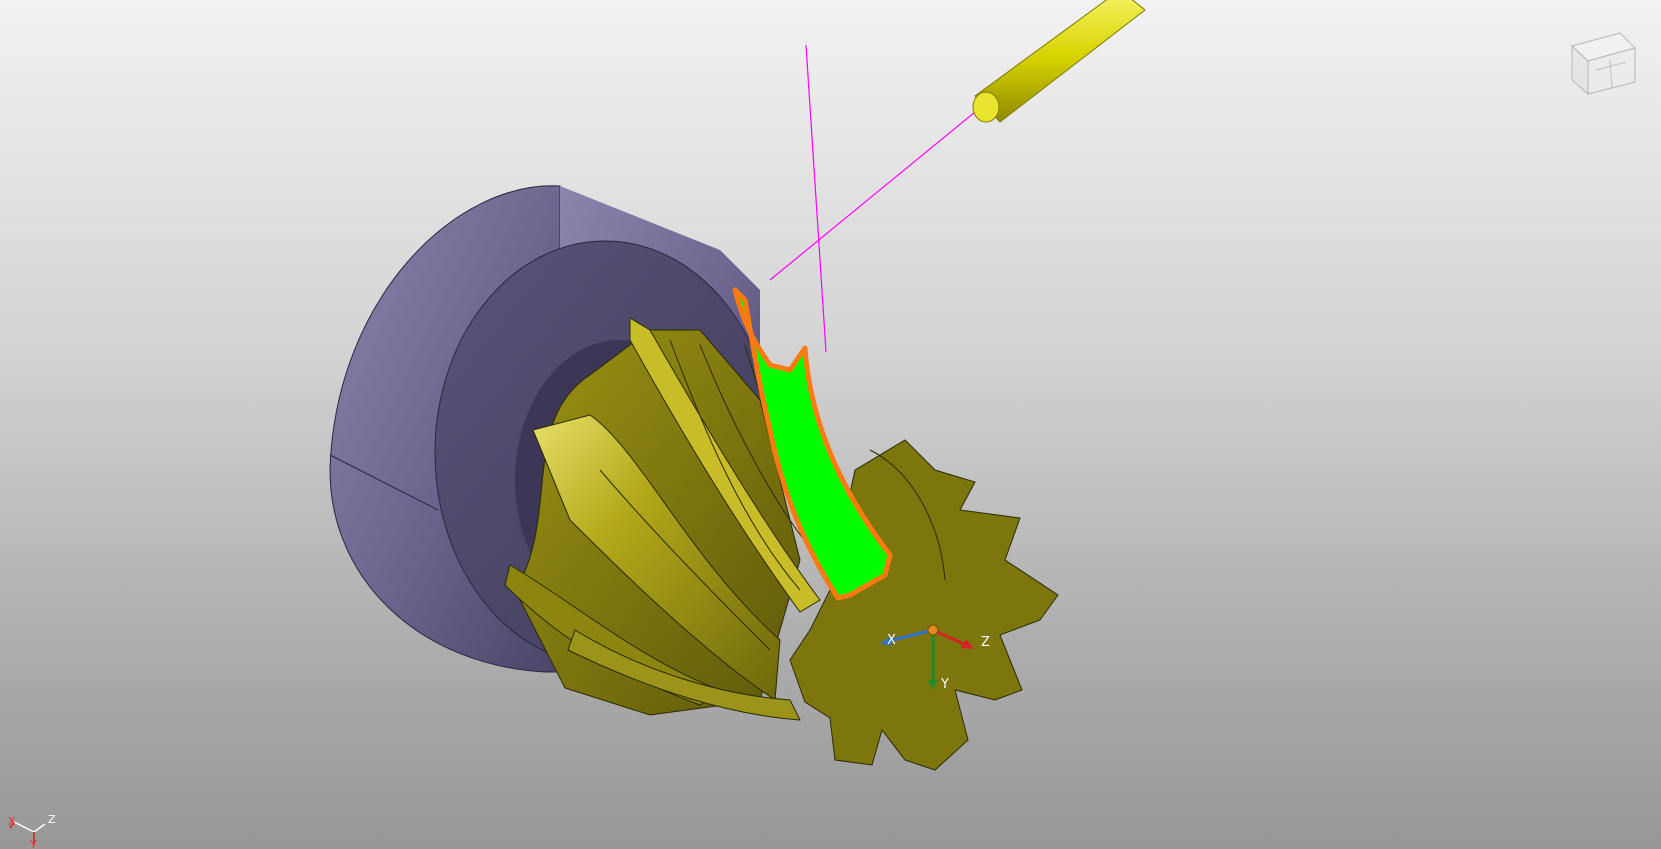 This screenshot has width=1661, height=849. I want to click on corner-y-label: Y, so click(33, 843).